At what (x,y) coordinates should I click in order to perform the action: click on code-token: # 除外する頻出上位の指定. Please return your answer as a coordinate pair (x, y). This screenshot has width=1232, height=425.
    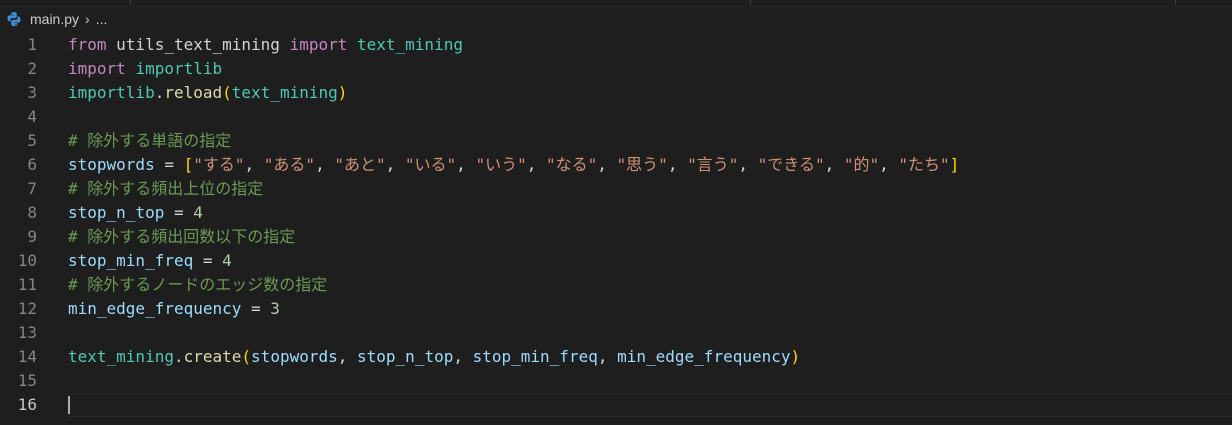
    Looking at the image, I should click on (166, 188).